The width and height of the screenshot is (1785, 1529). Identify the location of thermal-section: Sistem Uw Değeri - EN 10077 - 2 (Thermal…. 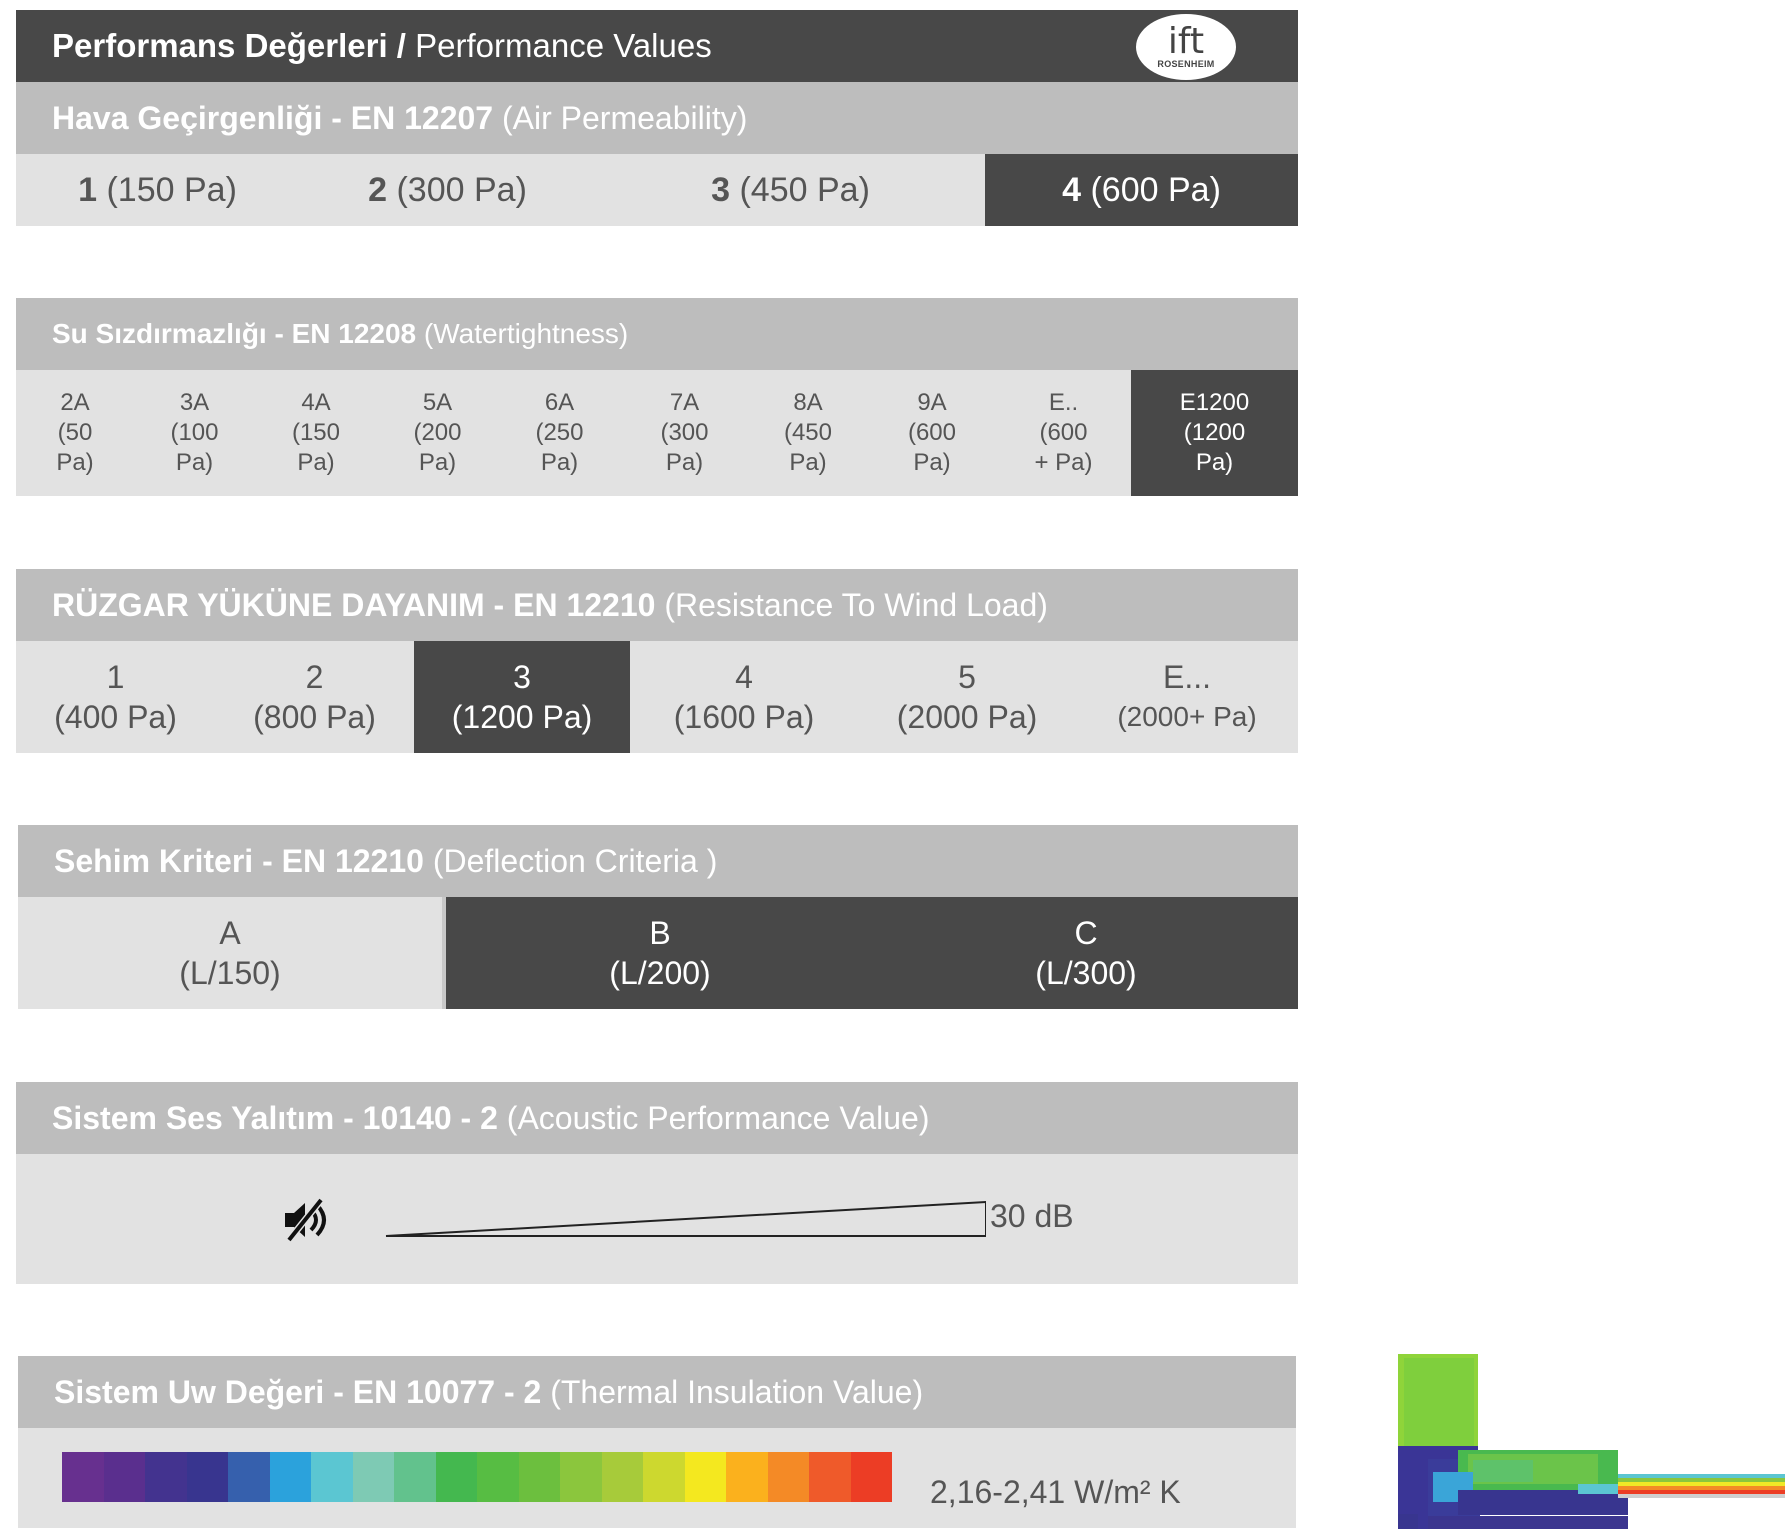
(657, 1442).